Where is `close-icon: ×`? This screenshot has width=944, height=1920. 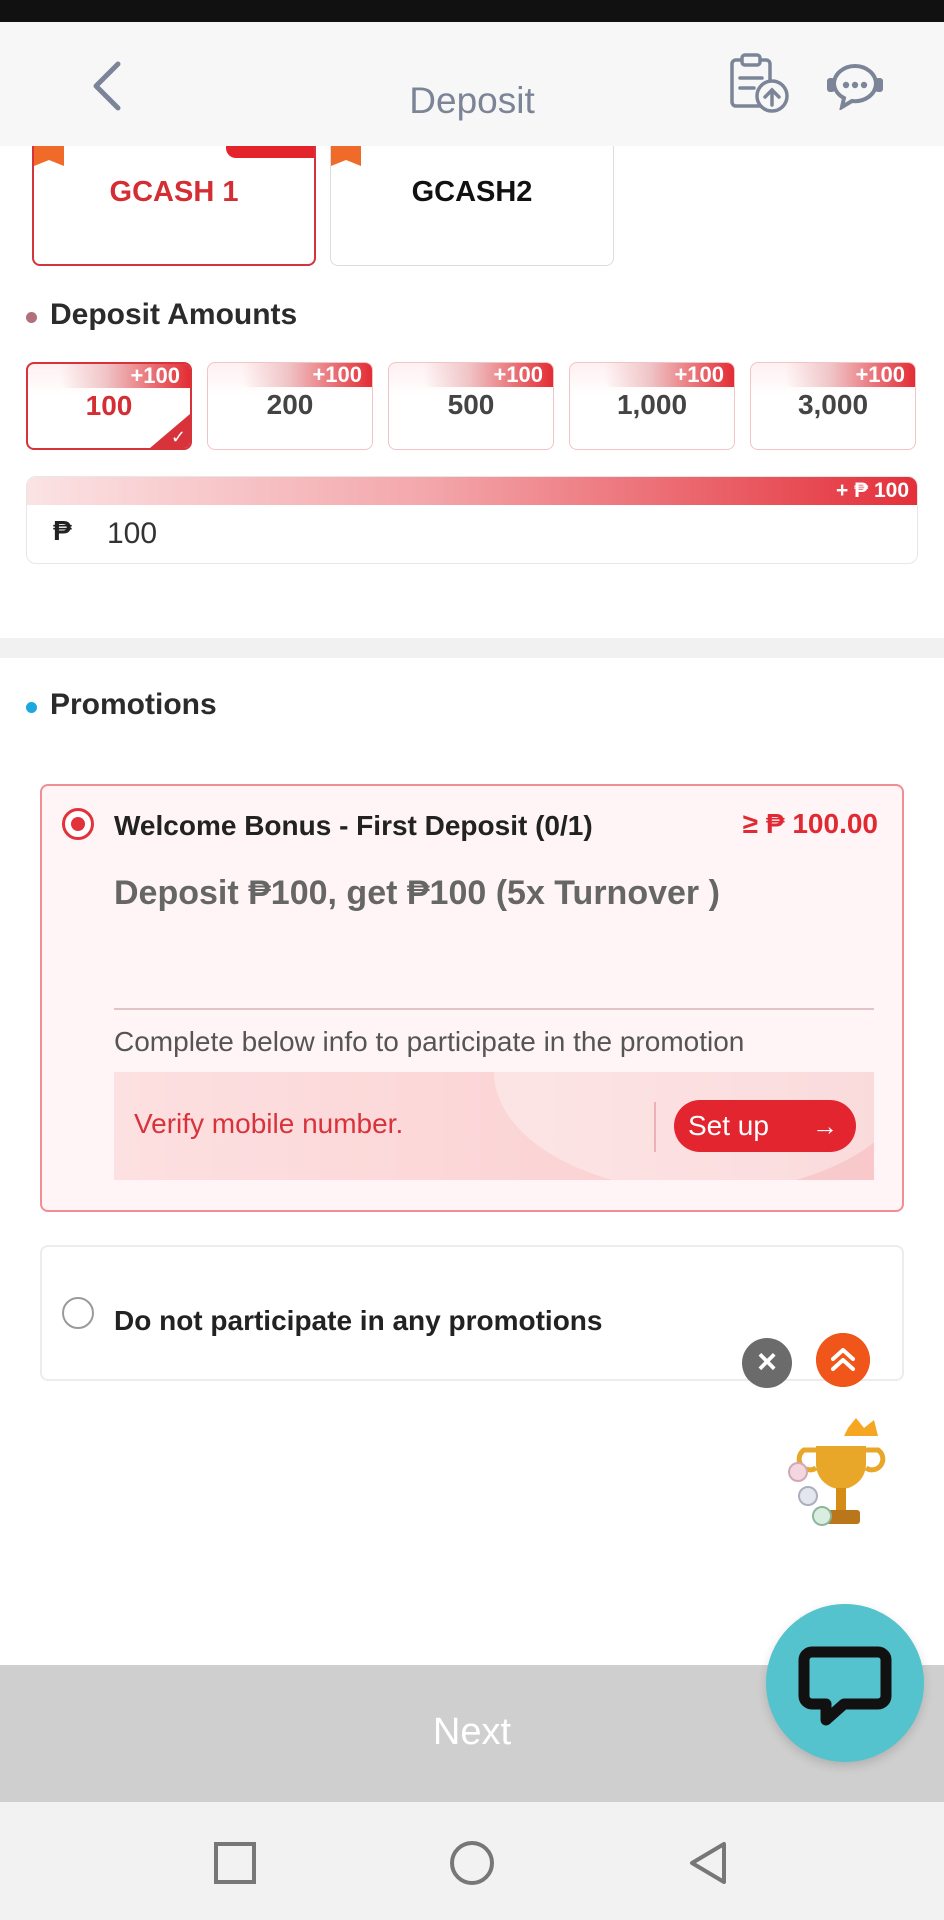
close-icon: × is located at coordinates (767, 1363).